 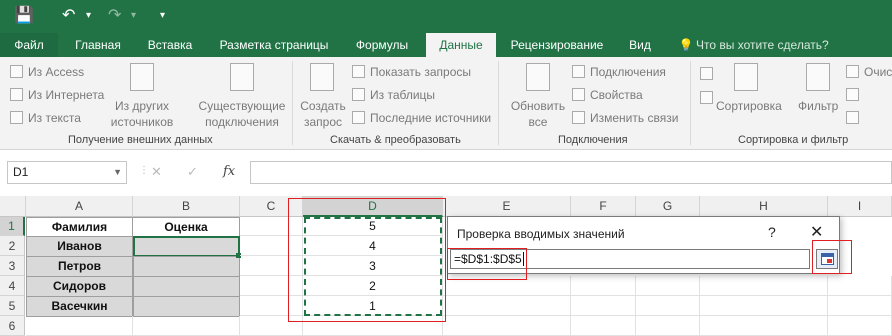 What do you see at coordinates (668, 206) in the screenshot?
I see `col-header-g: G` at bounding box center [668, 206].